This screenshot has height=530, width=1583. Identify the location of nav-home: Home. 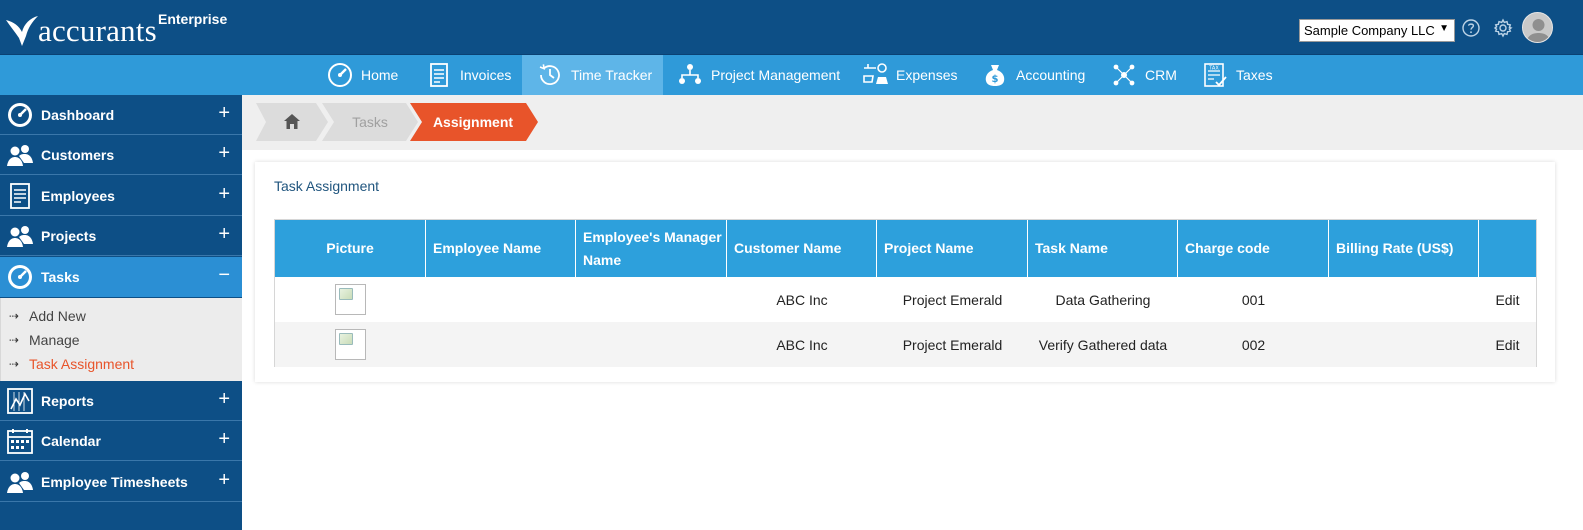
(362, 75).